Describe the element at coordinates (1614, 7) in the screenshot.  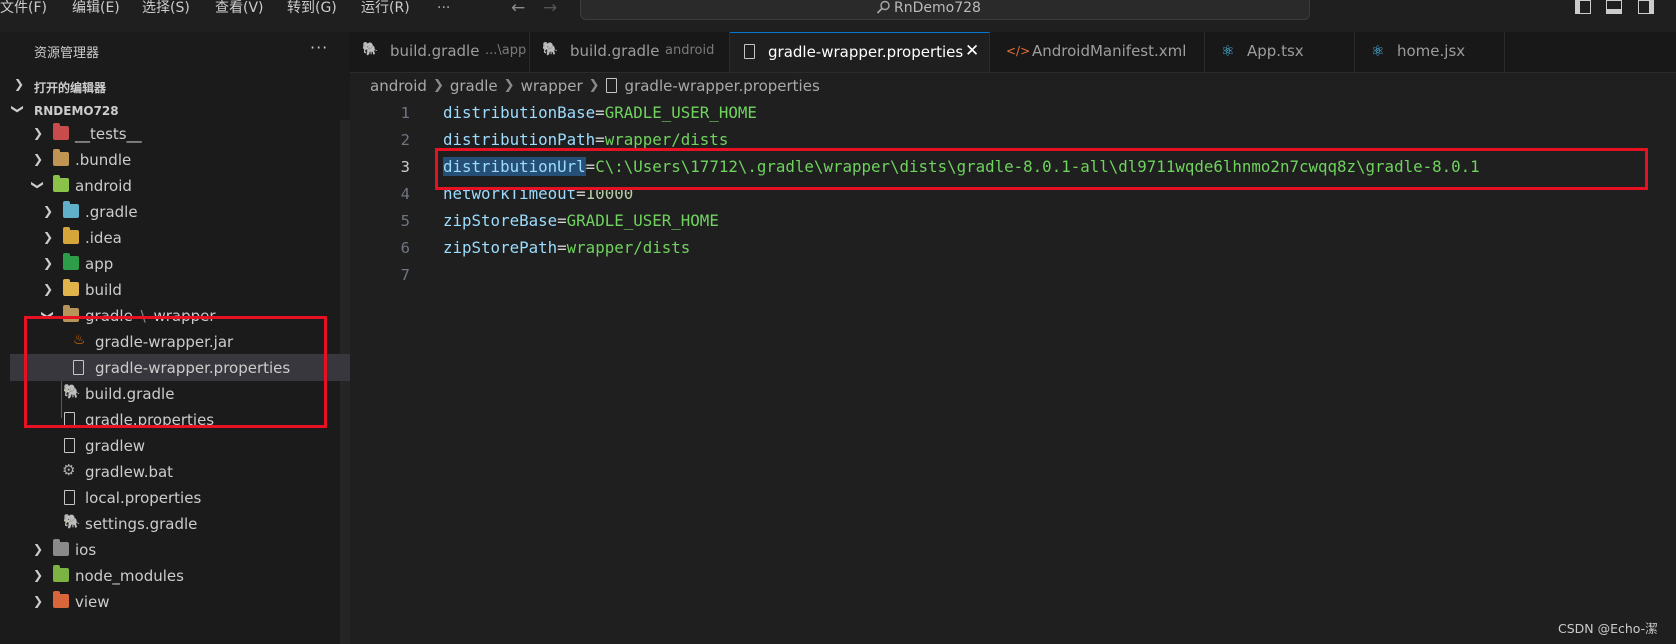
I see `toggle-panel-icon` at that location.